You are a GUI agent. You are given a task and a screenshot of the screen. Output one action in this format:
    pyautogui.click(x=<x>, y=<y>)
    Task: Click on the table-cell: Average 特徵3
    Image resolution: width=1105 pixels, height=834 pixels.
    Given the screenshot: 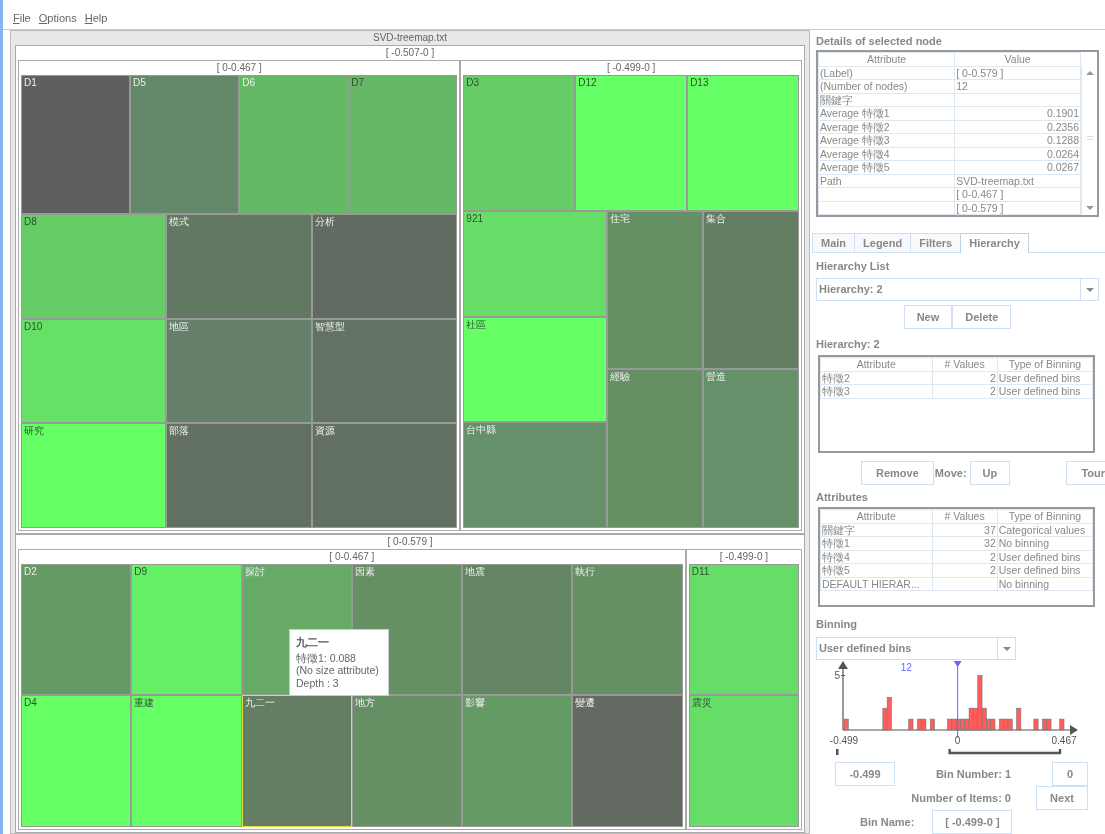 What is the action you would take?
    pyautogui.click(x=886, y=140)
    